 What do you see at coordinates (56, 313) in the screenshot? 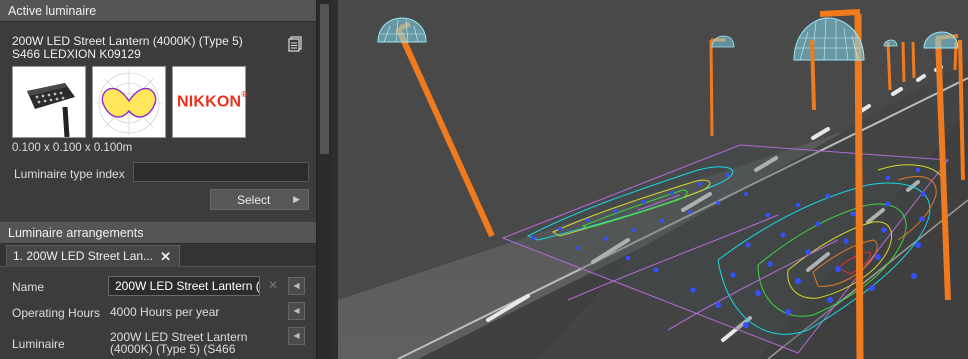
I see `operating-hours-label: Operating Hours` at bounding box center [56, 313].